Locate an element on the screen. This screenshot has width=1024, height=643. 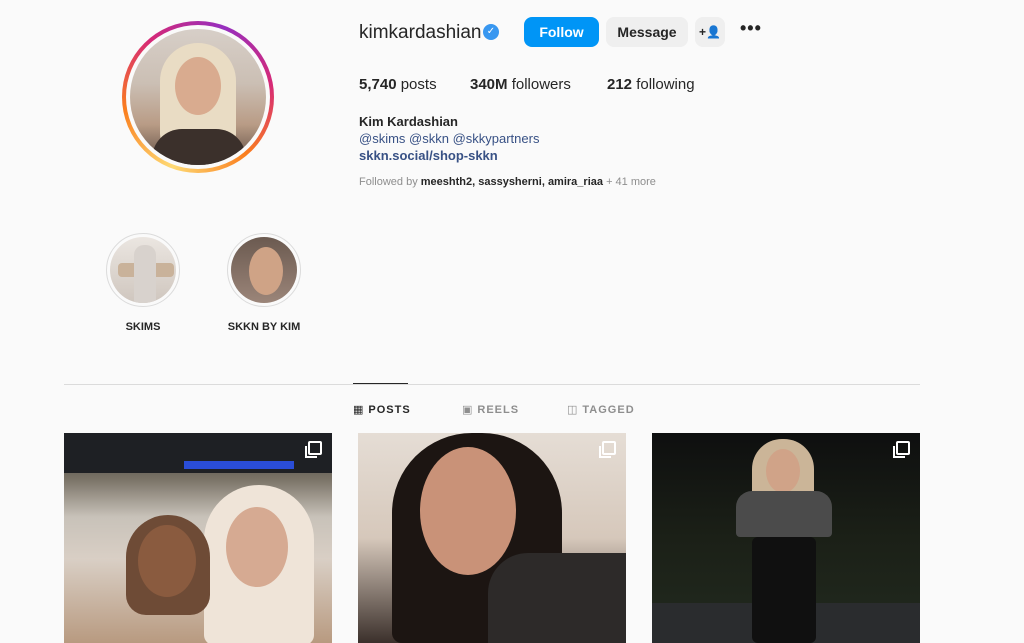
grid-icon: ▦ is located at coordinates (359, 410).